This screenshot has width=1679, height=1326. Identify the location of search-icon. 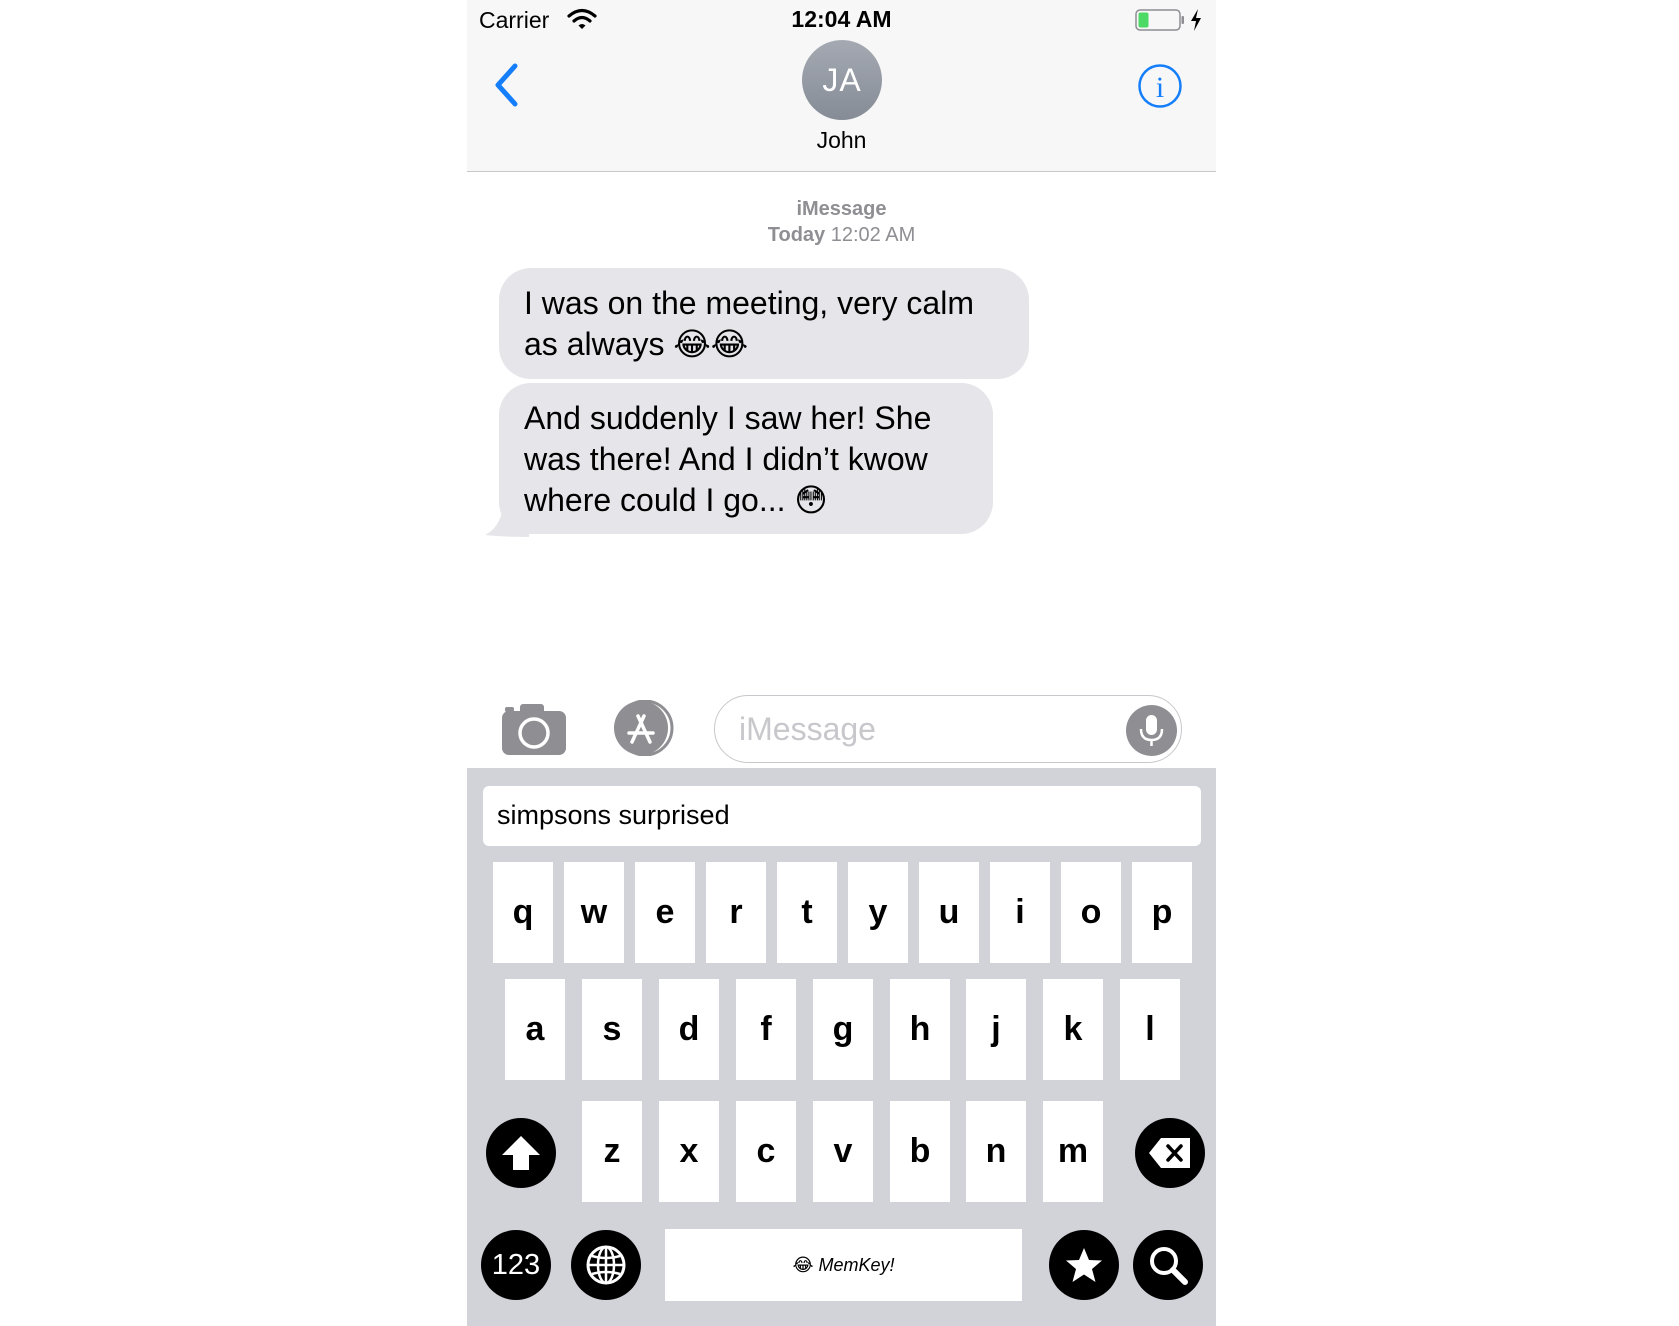
(1169, 1266).